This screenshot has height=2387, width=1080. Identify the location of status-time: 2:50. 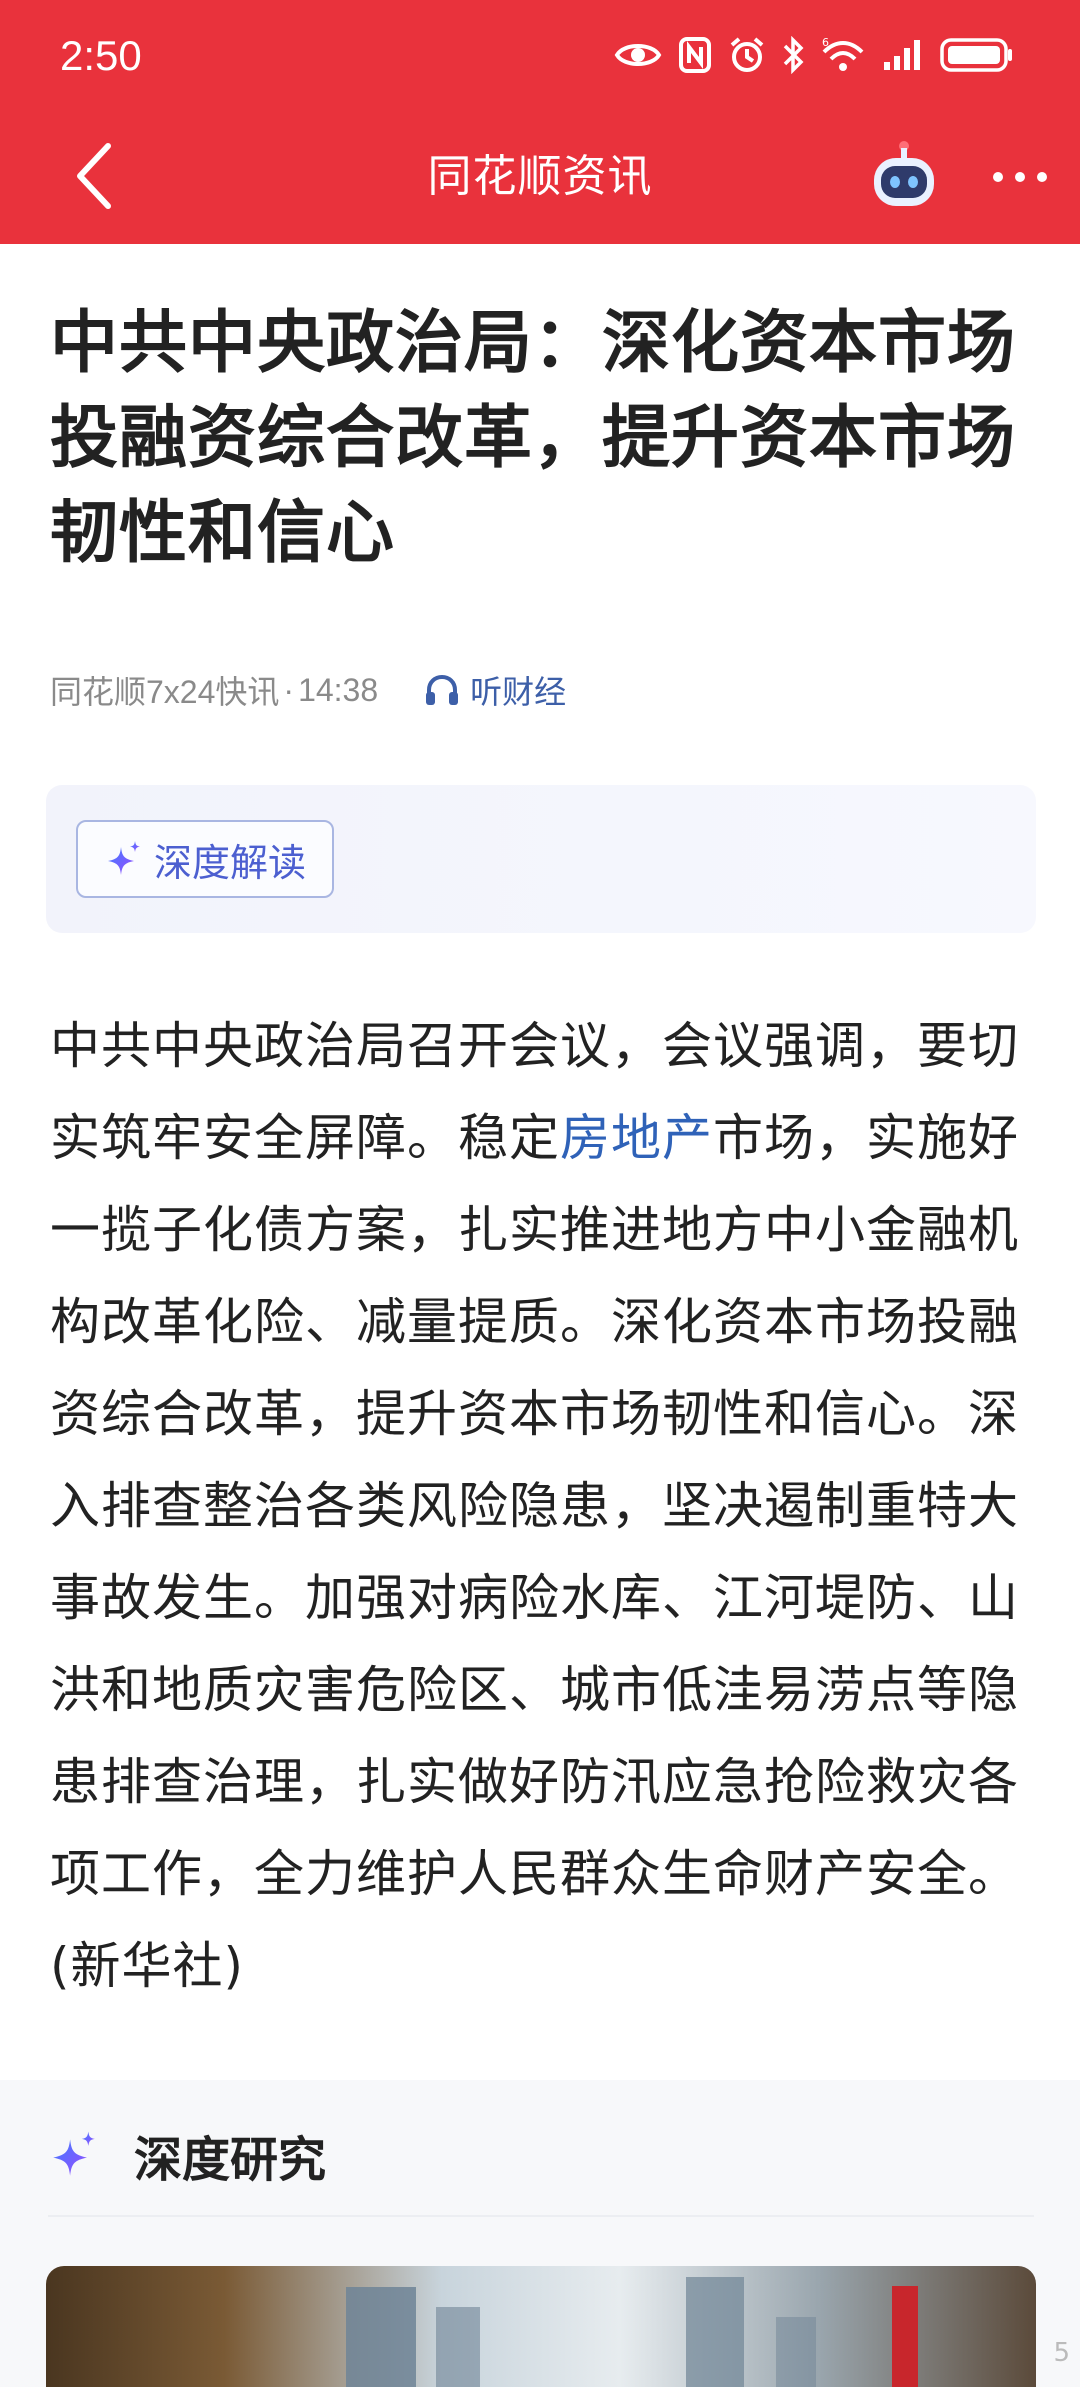
(101, 55).